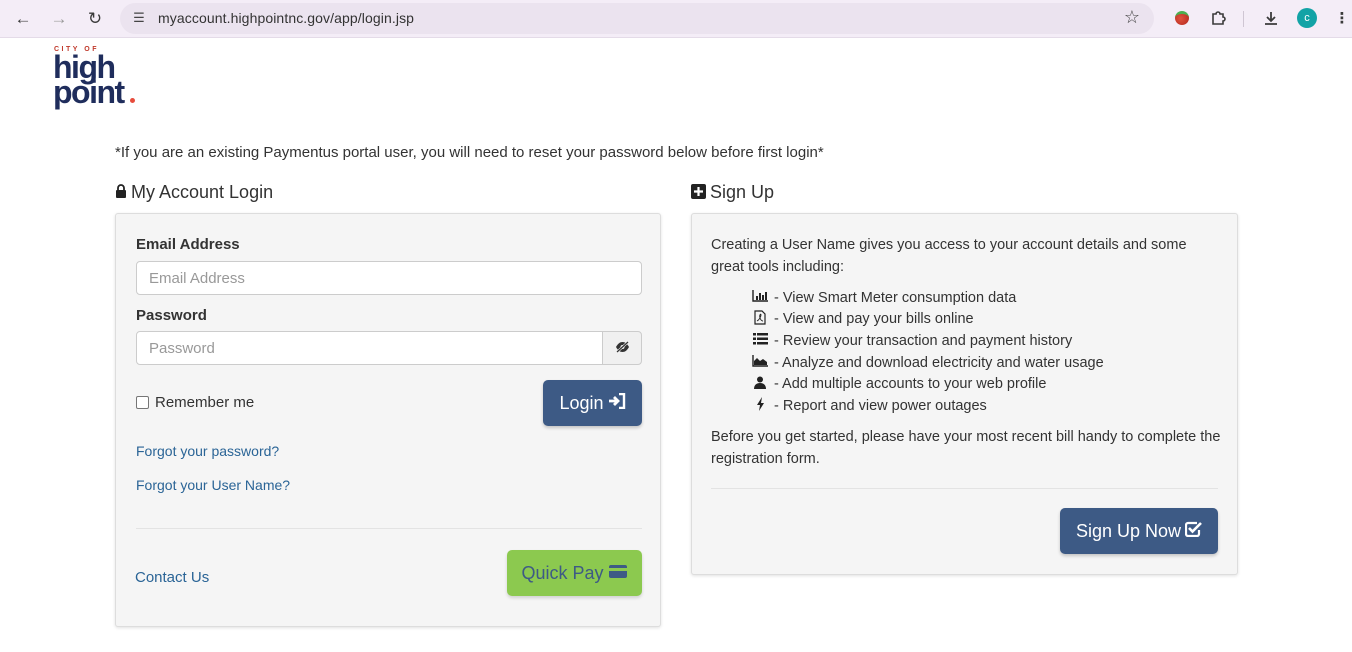 This screenshot has width=1352, height=652. I want to click on logo-dot, so click(132, 100).